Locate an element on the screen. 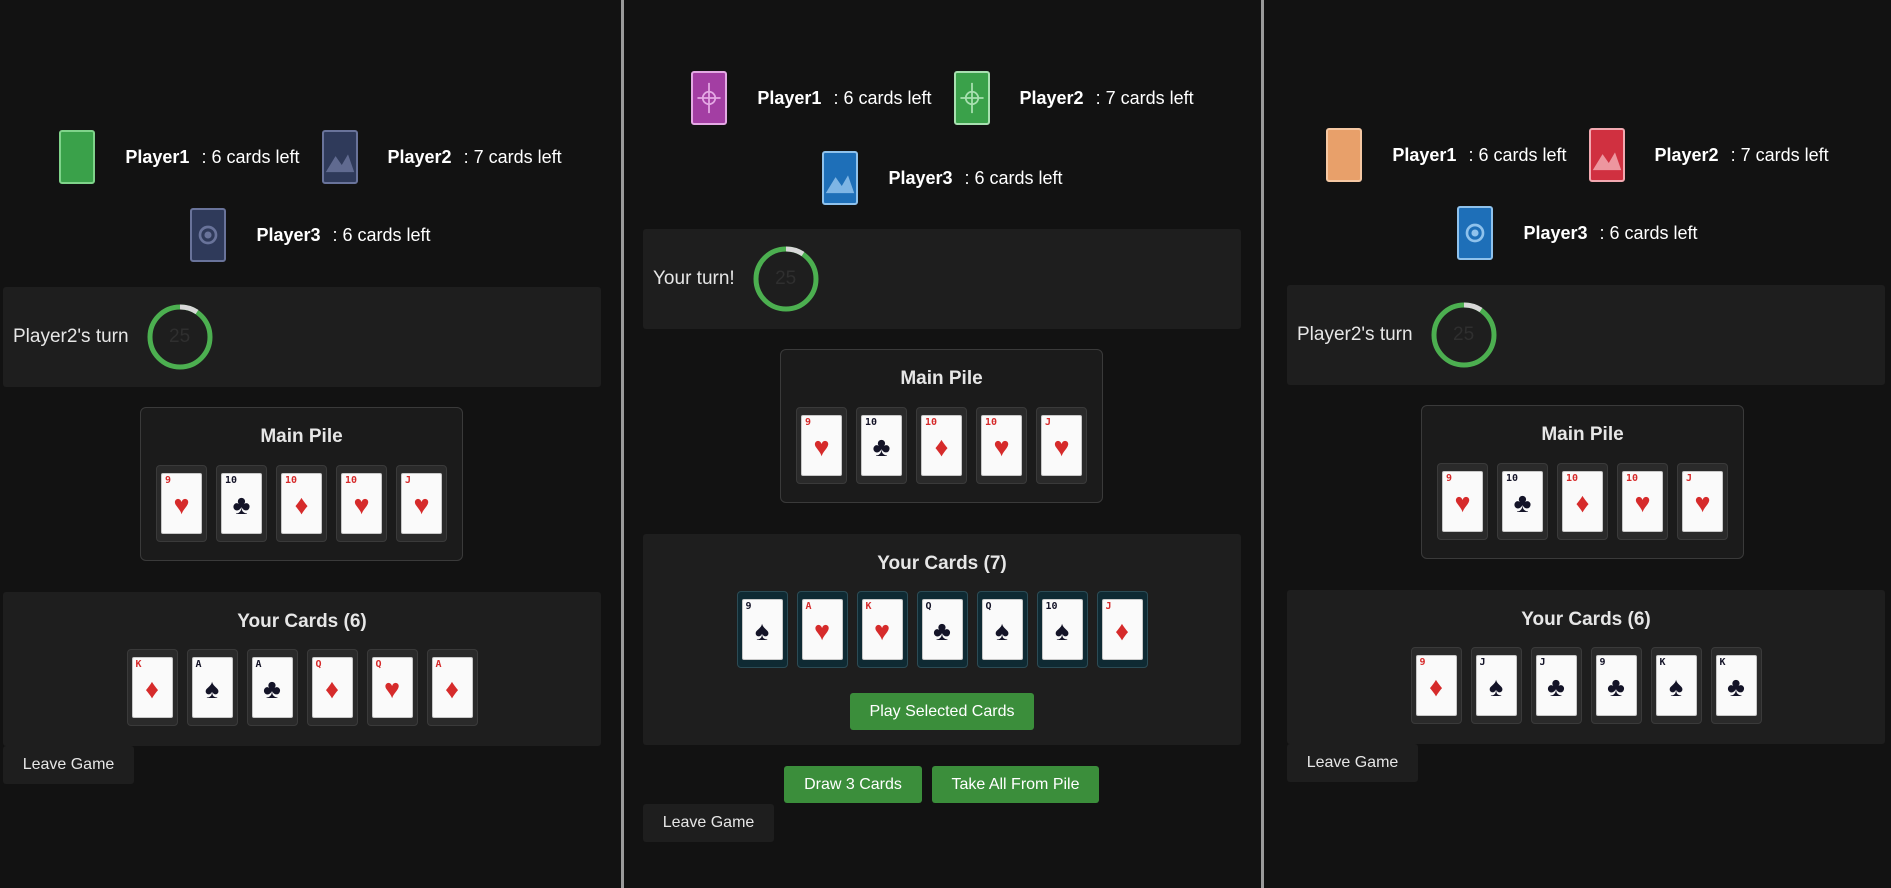 The image size is (1891, 888). playing-card: 9 ♥ is located at coordinates (1462, 501).